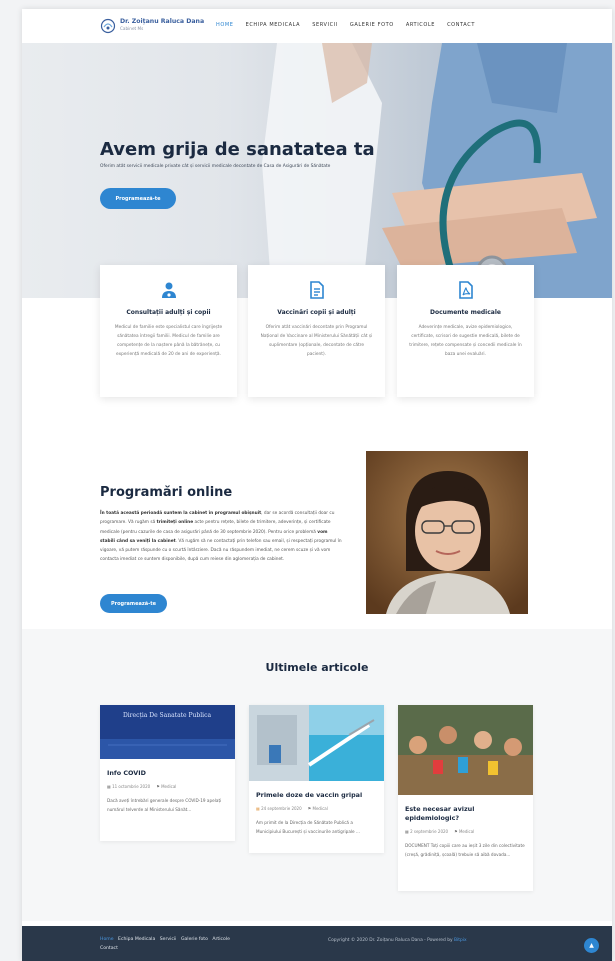 This screenshot has height=961, width=615. I want to click on hero-appointment-button: Programează-te, so click(138, 198).